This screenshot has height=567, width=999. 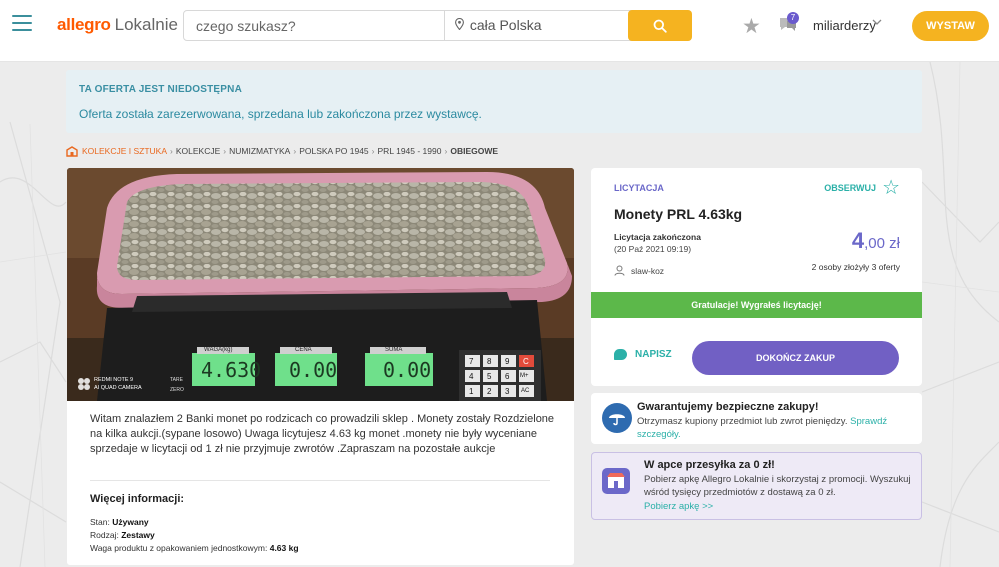 I want to click on offer-type-label: LICYTACJA, so click(x=639, y=188).